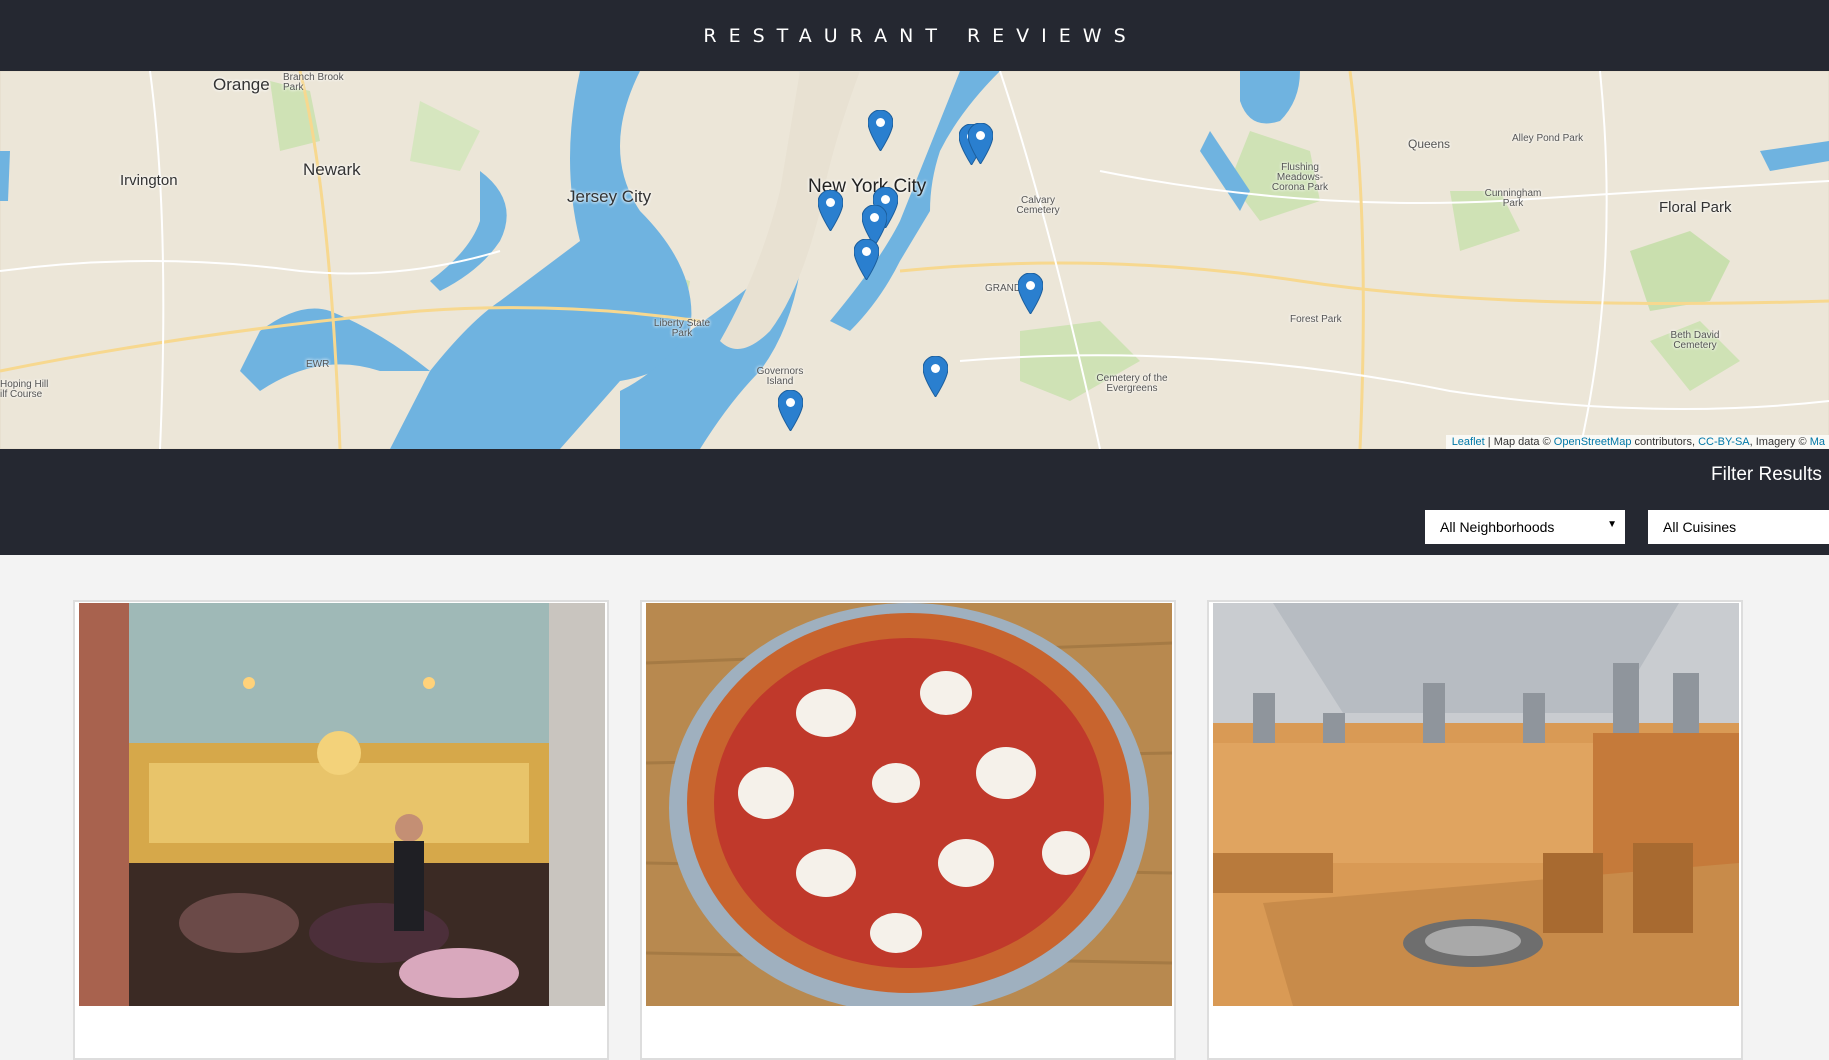  I want to click on license-link: CC-BY-SA, so click(1724, 442).